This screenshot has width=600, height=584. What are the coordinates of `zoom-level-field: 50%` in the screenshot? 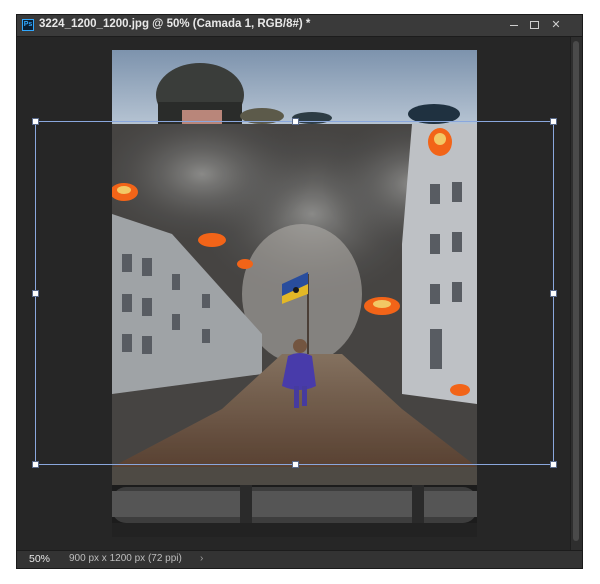 It's located at (41, 559).